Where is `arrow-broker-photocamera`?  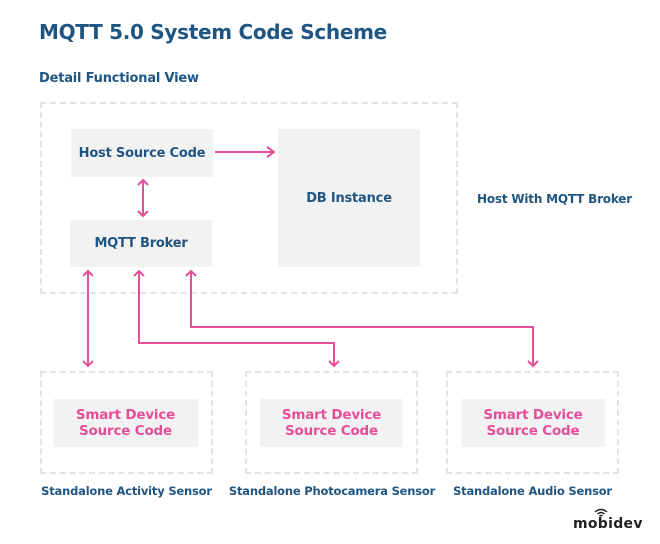 arrow-broker-photocamera is located at coordinates (236, 318).